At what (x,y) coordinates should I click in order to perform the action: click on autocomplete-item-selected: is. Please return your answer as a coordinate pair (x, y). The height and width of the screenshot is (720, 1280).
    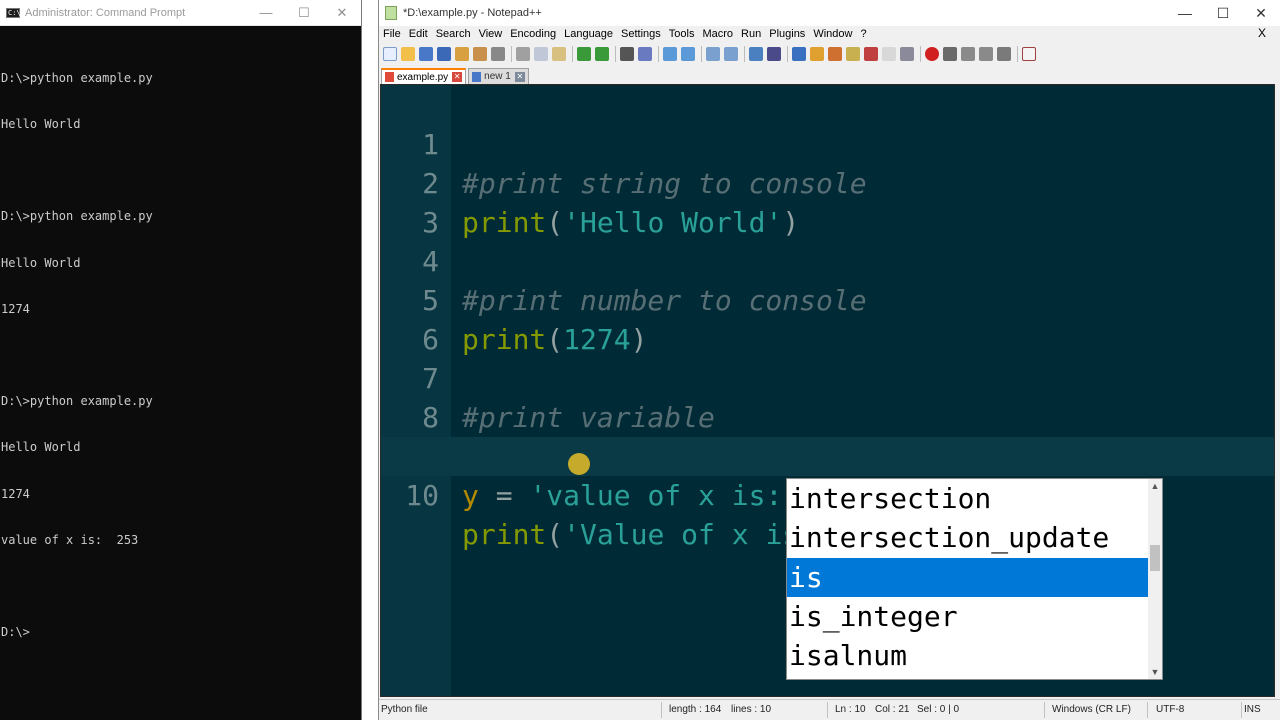
    Looking at the image, I should click on (968, 577).